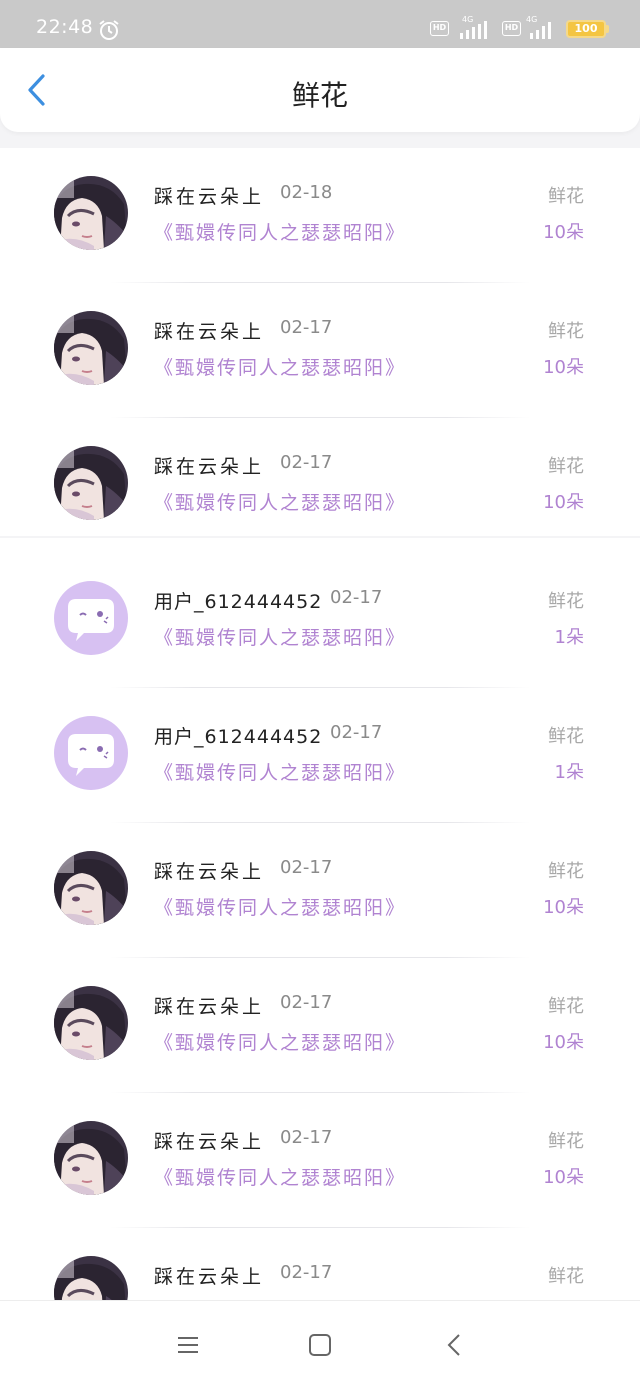  Describe the element at coordinates (320, 215) in the screenshot. I see `record-row: 踩在云朵上 02-18 《甄嬛传同人之瑟瑟昭阳》 鲜花 10朵` at that location.